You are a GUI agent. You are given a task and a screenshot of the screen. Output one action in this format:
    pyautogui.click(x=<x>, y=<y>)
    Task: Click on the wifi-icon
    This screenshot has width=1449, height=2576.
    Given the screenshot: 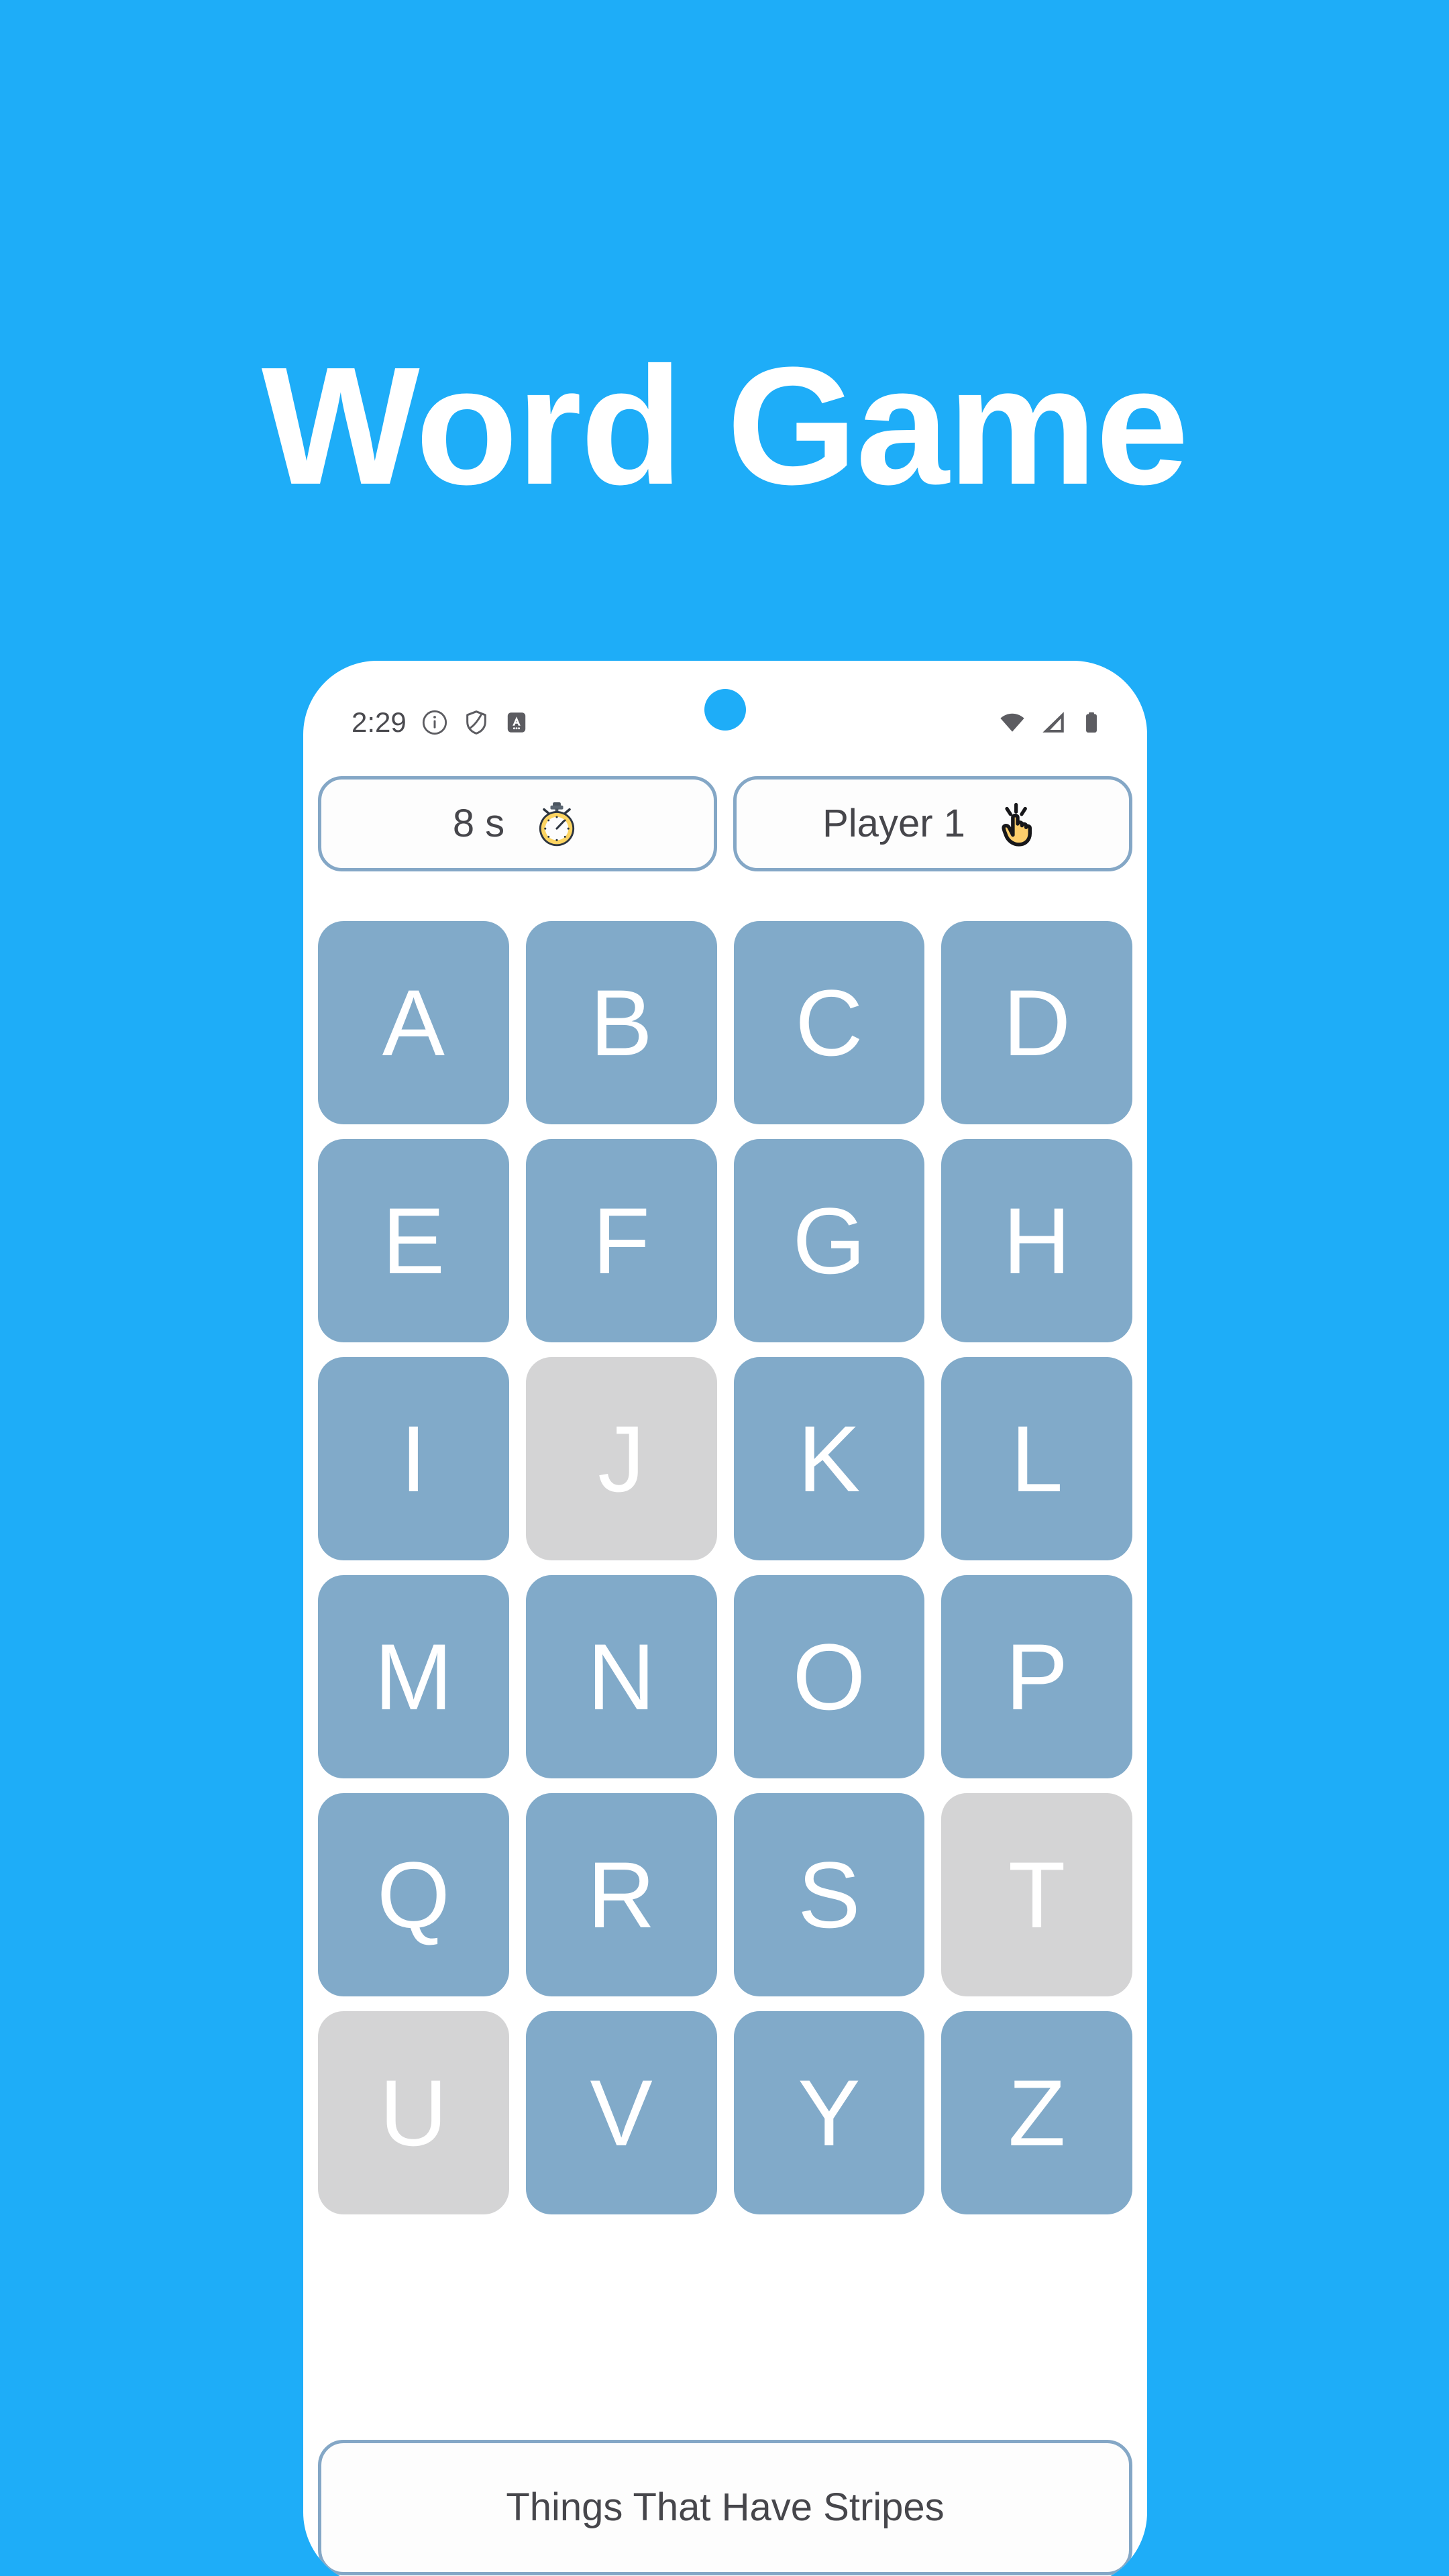 What is the action you would take?
    pyautogui.click(x=1012, y=722)
    